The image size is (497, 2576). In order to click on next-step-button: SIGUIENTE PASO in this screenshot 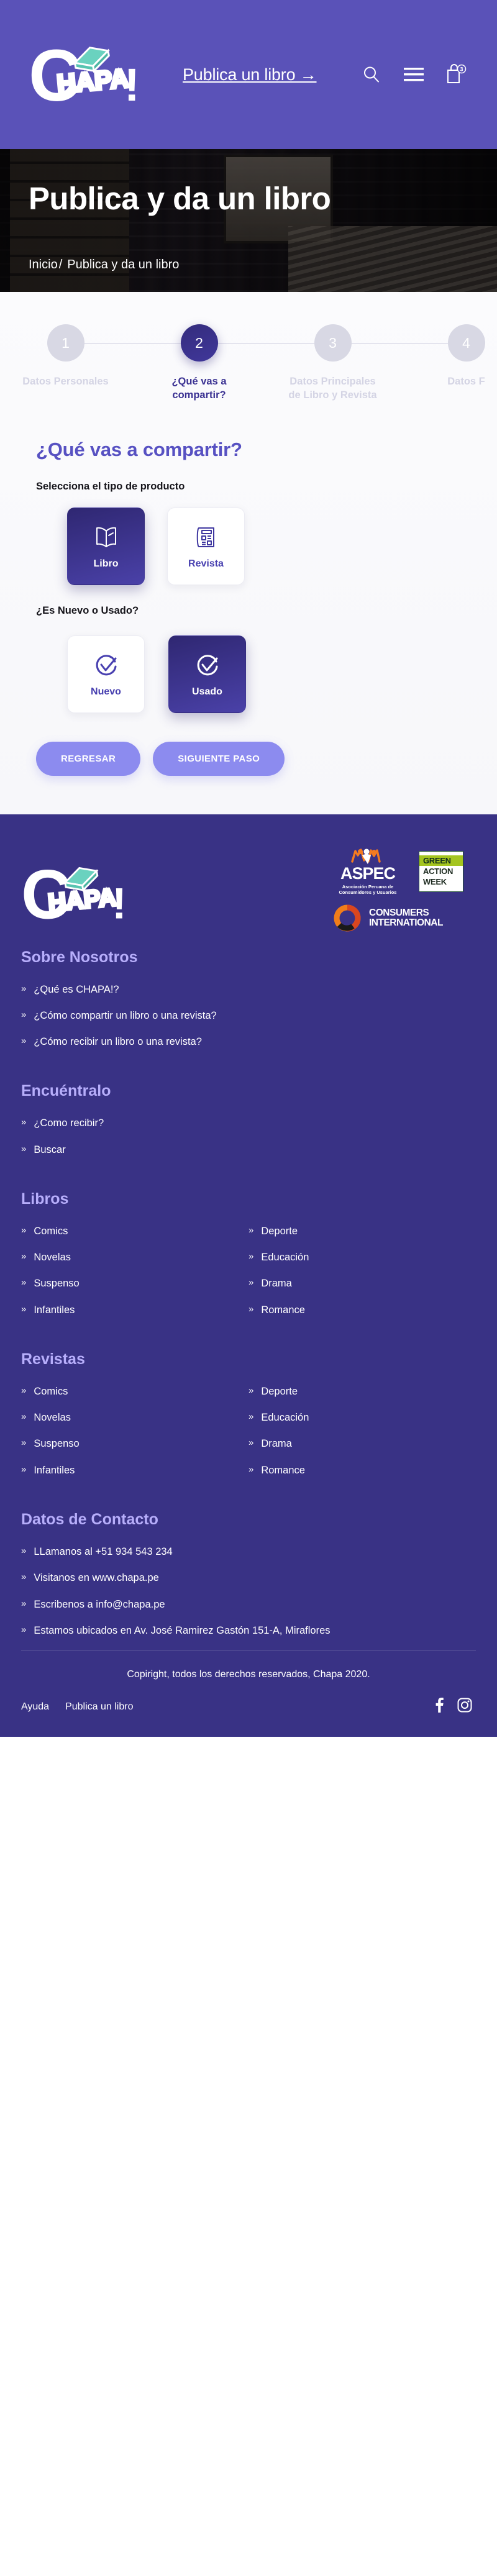, I will do `click(219, 758)`.